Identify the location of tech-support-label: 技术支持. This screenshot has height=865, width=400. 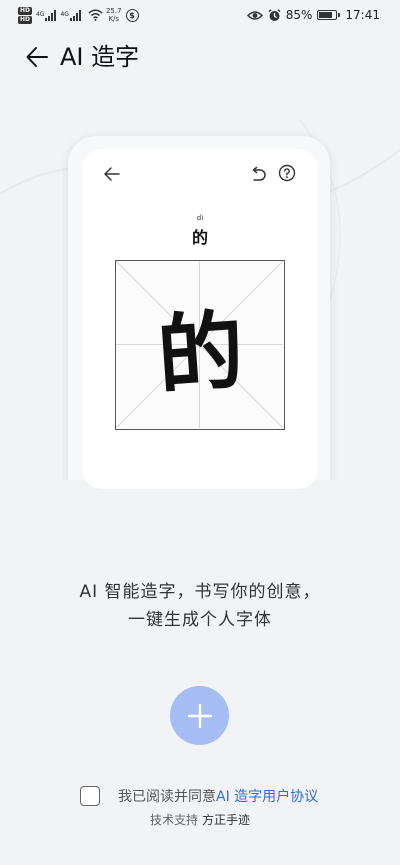
(173, 820).